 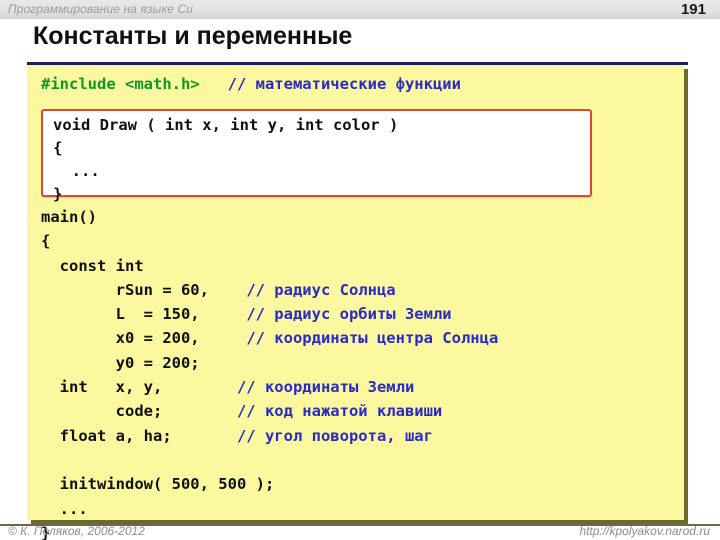 What do you see at coordinates (100, 9) in the screenshot?
I see `course-title: Программирование на языке Си` at bounding box center [100, 9].